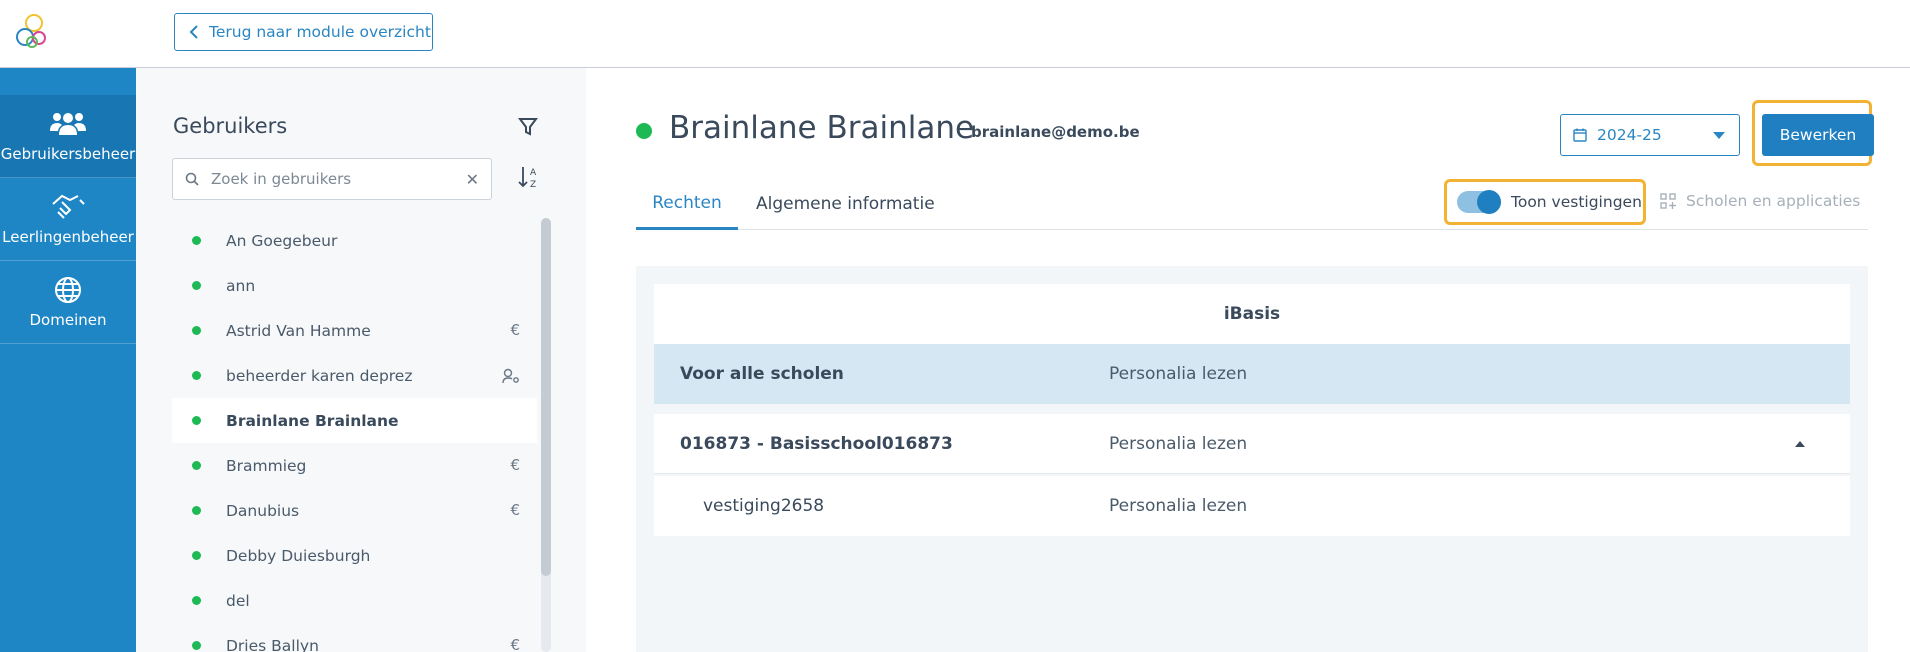 The width and height of the screenshot is (1910, 652). Describe the element at coordinates (68, 320) in the screenshot. I see `nav-label: Domeinen` at that location.